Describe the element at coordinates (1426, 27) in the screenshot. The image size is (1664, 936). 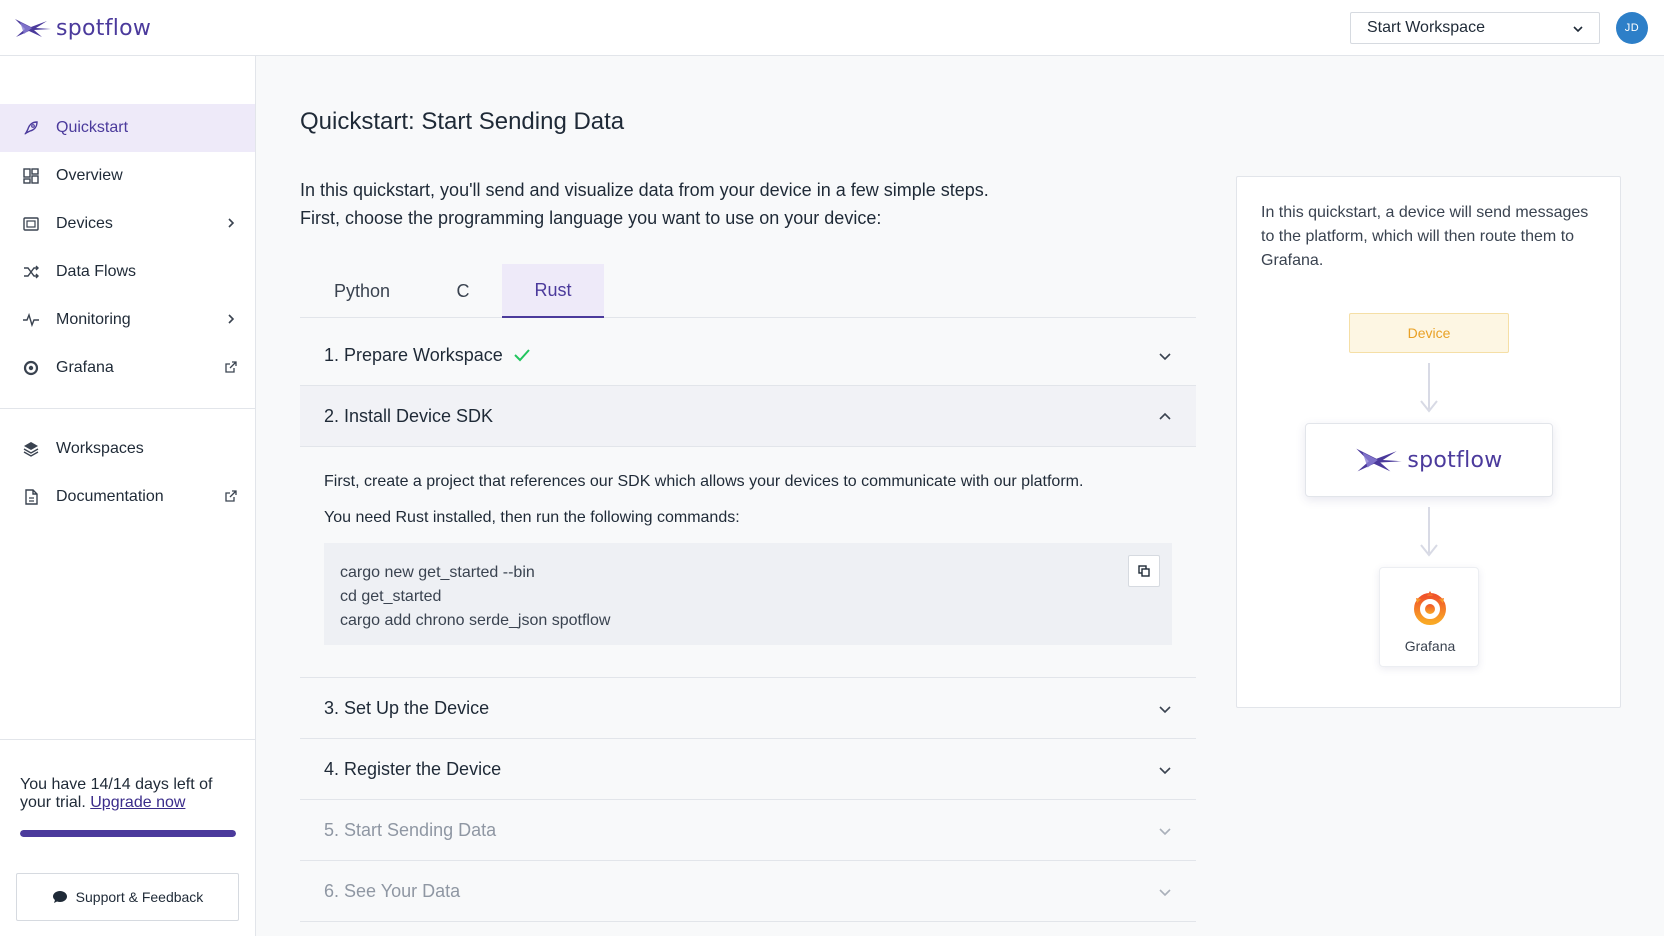
I see `workspace-select-value: Start Workspace` at that location.